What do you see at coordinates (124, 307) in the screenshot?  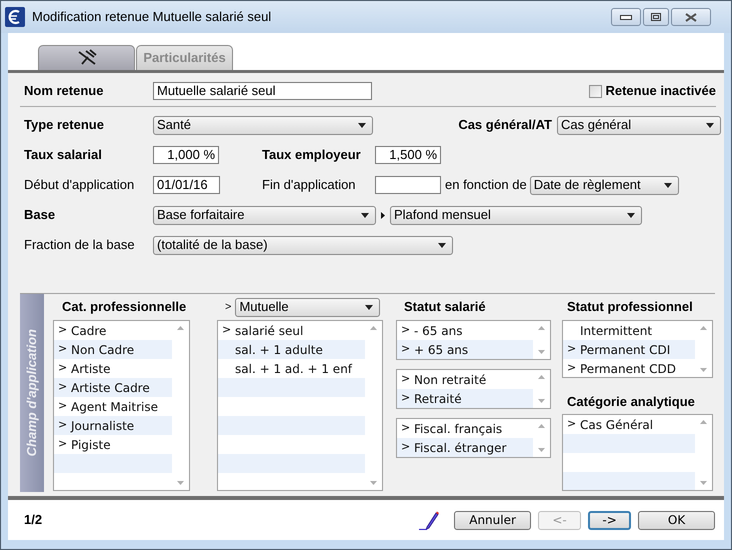 I see `column-header: Cat. professionnelle` at bounding box center [124, 307].